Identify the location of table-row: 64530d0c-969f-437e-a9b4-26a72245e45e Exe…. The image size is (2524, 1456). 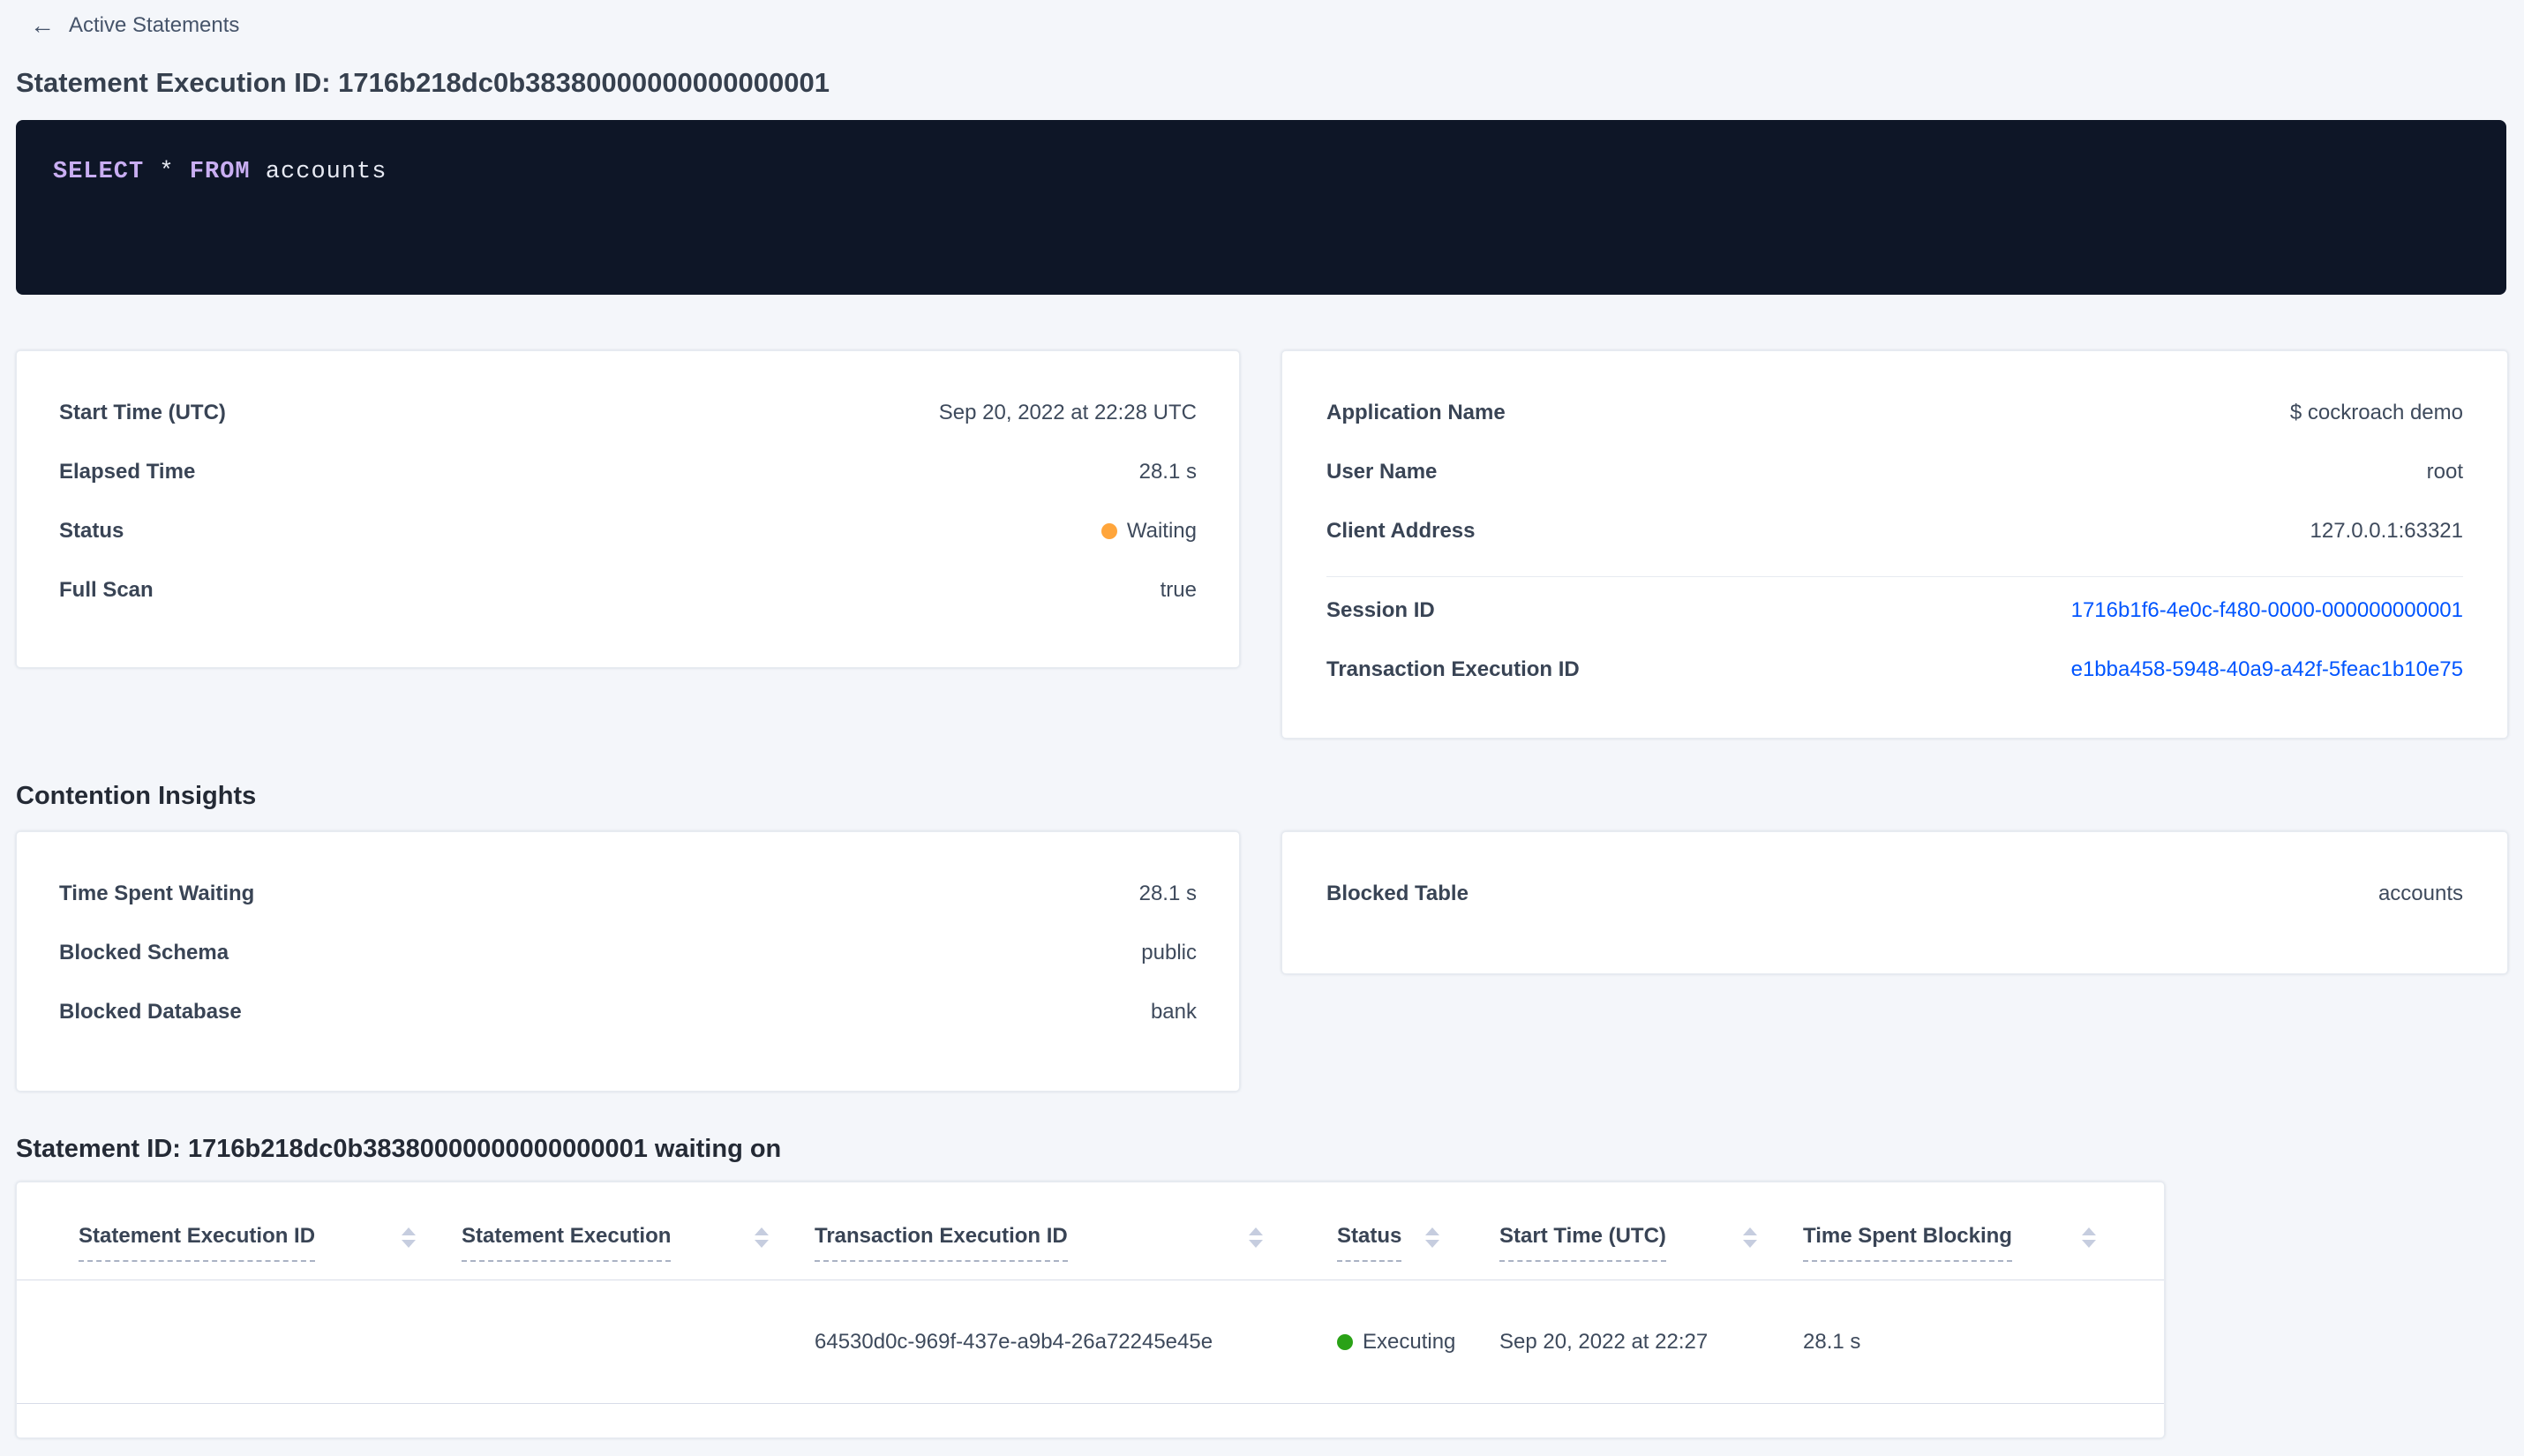
(1090, 1342).